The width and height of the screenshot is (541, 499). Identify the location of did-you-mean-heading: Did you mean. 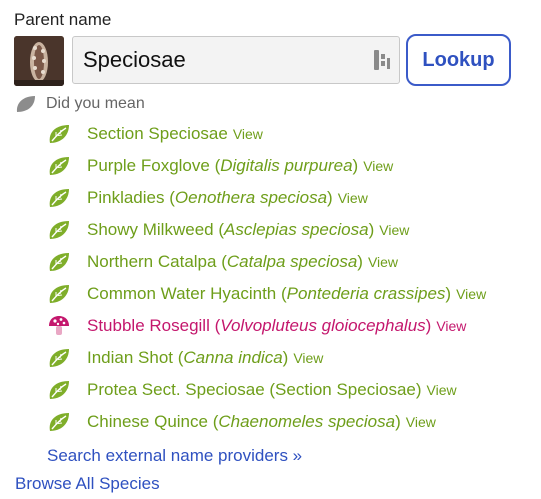
(79, 104).